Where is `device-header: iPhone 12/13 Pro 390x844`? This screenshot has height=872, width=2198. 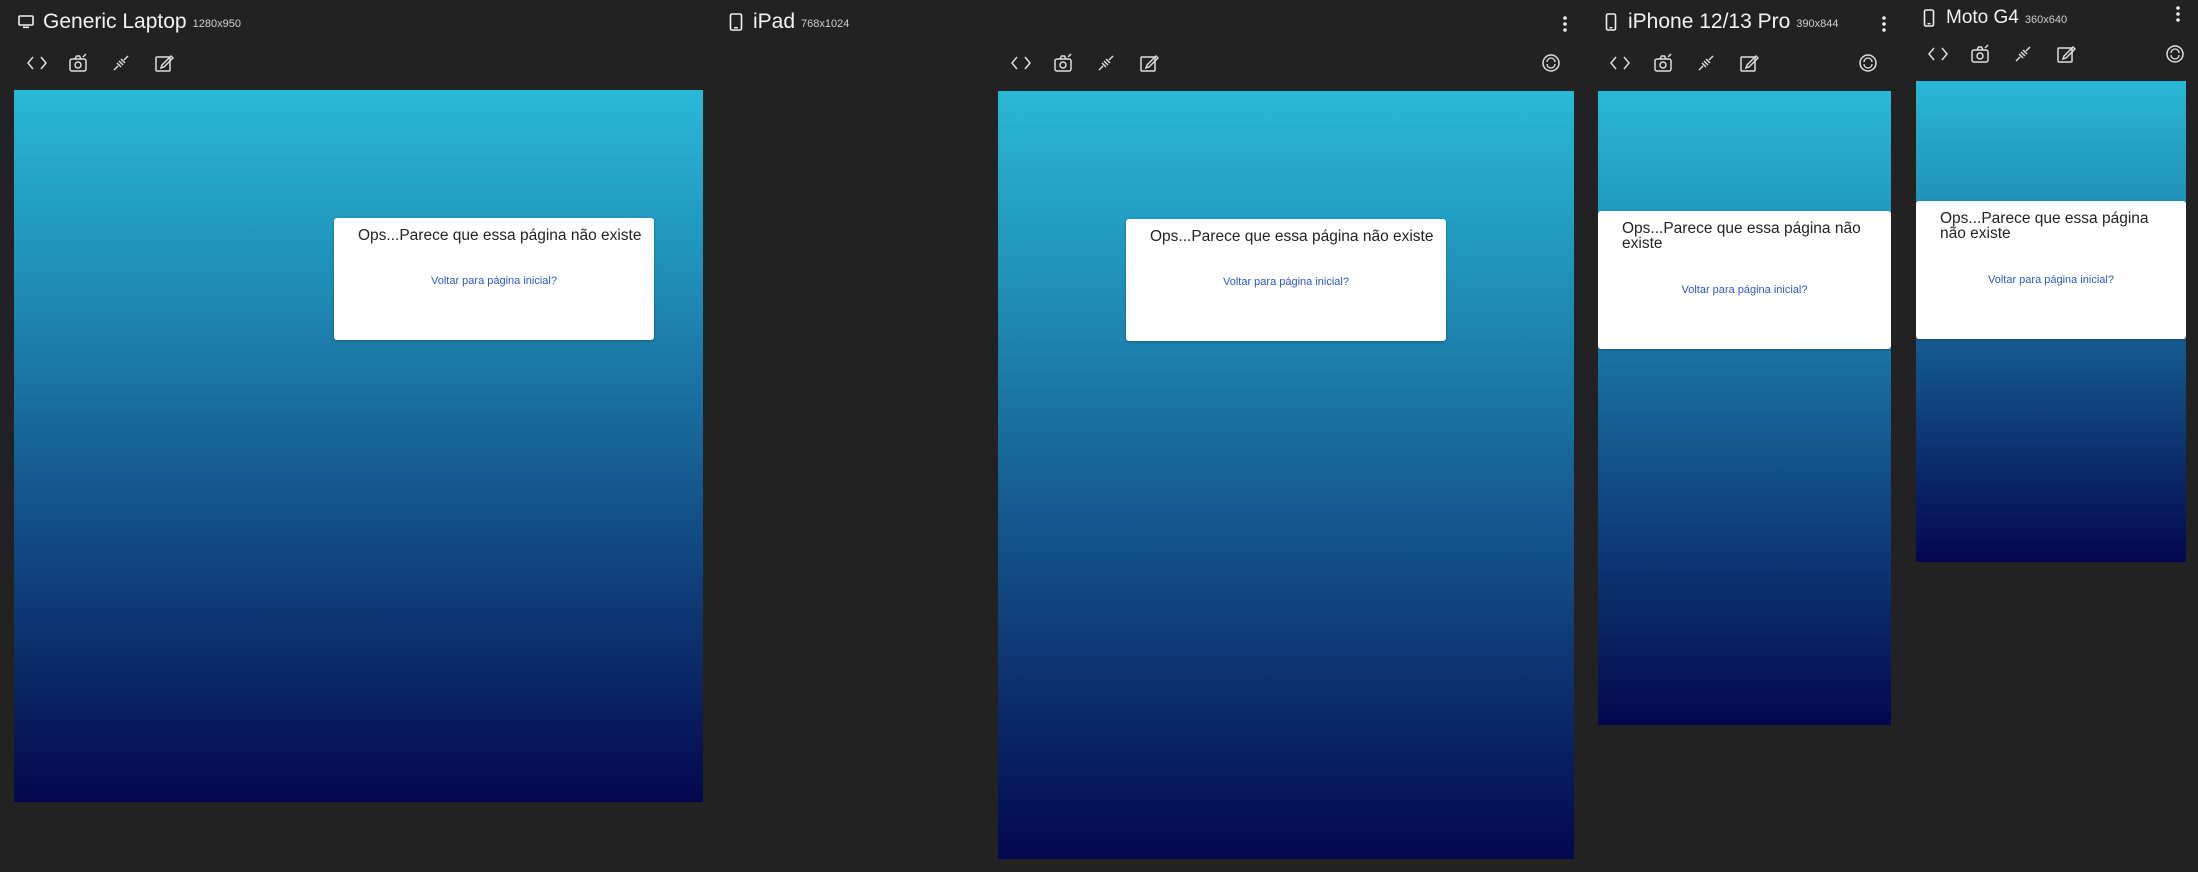
device-header: iPhone 12/13 Pro 390x844 is located at coordinates (1750, 22).